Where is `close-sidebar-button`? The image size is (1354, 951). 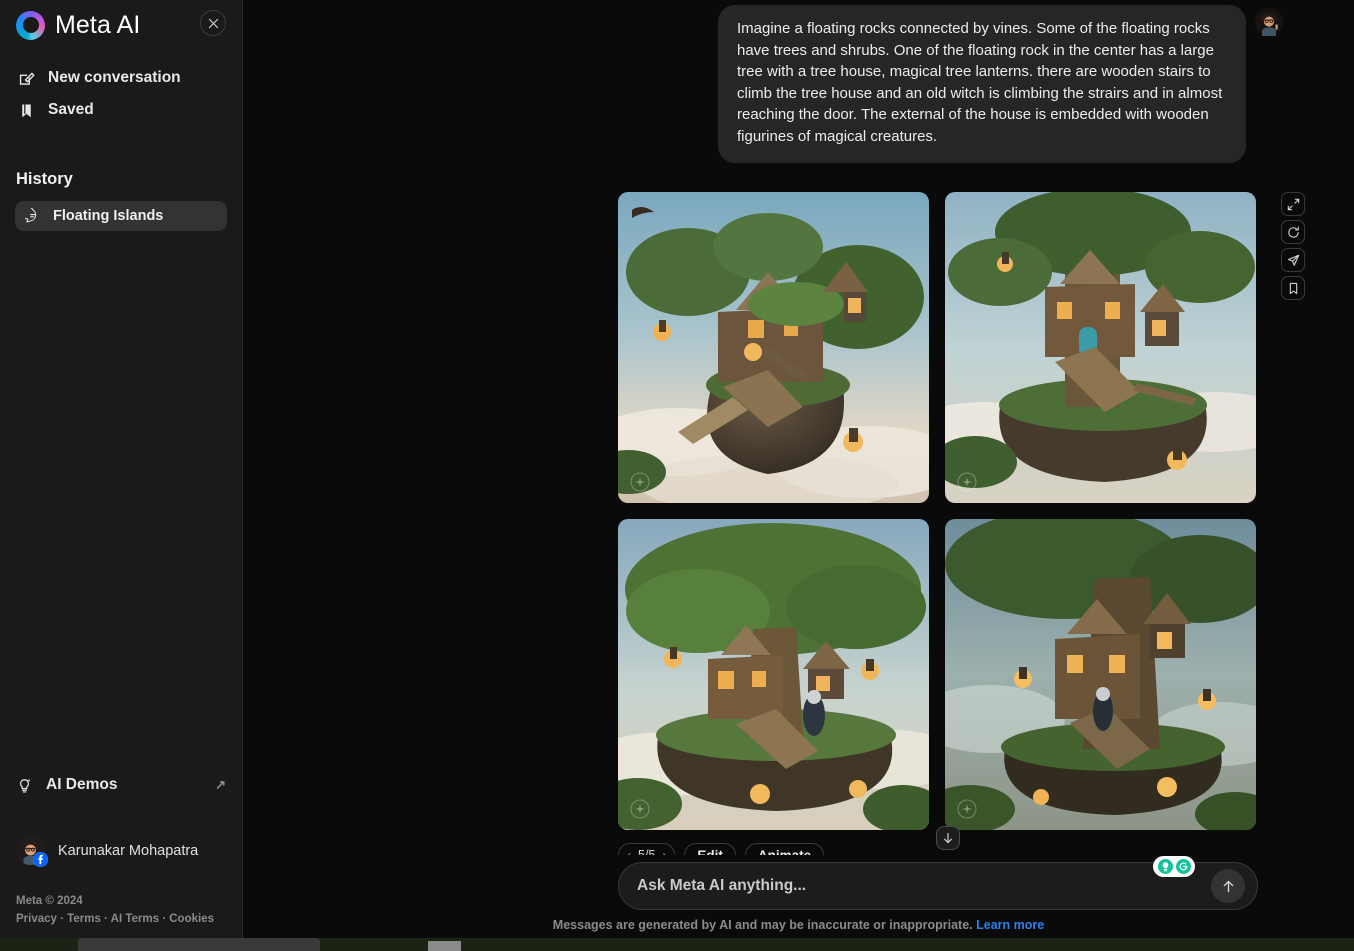 close-sidebar-button is located at coordinates (213, 23).